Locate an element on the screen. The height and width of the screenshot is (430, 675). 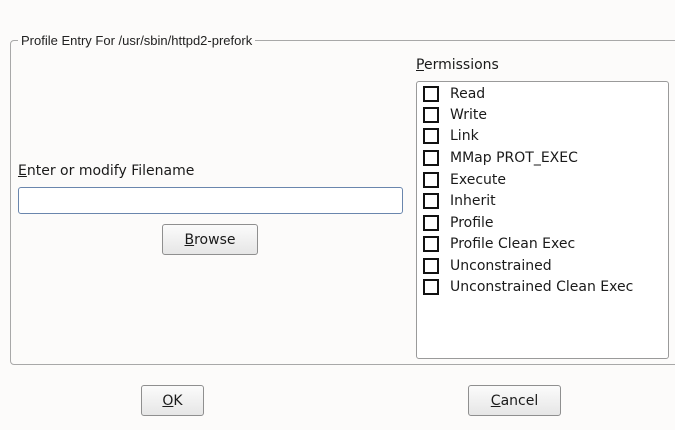
permissions-label-text: ermissions is located at coordinates (461, 65).